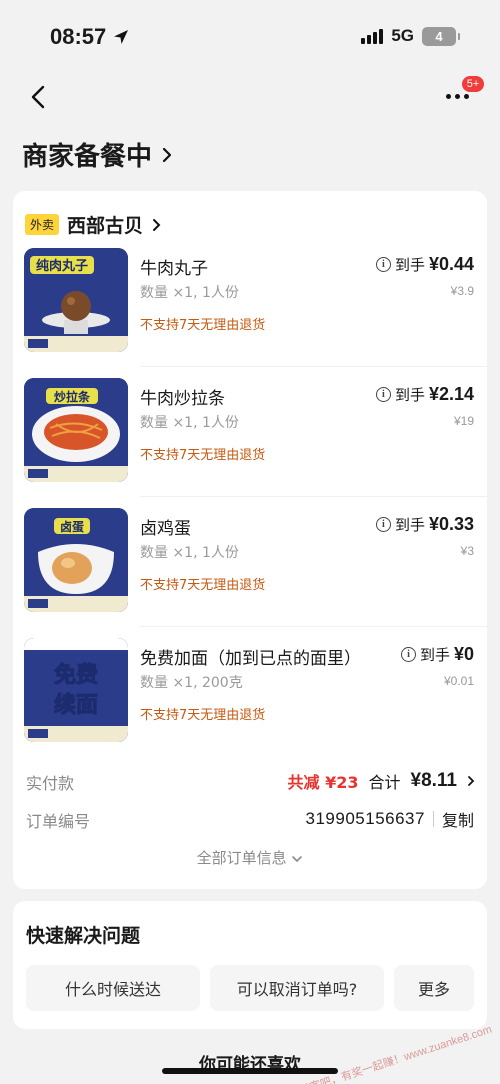 The height and width of the screenshot is (1084, 500). What do you see at coordinates (250, 36) in the screenshot?
I see `status-bar: 08:57 5G 4` at bounding box center [250, 36].